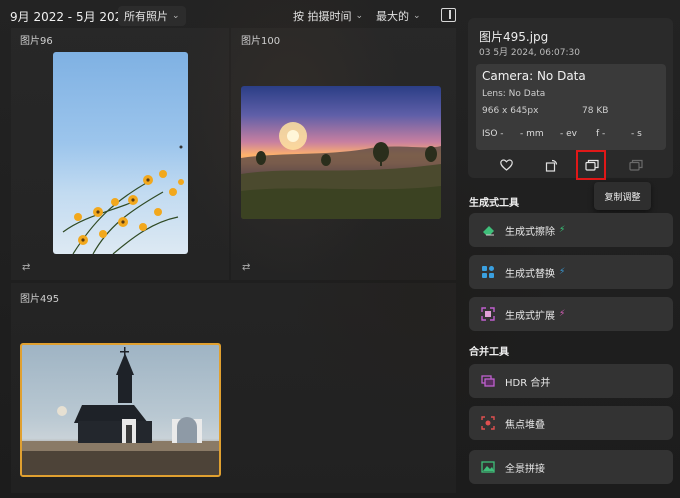 This screenshot has width=680, height=498. I want to click on eraser-icon, so click(488, 230).